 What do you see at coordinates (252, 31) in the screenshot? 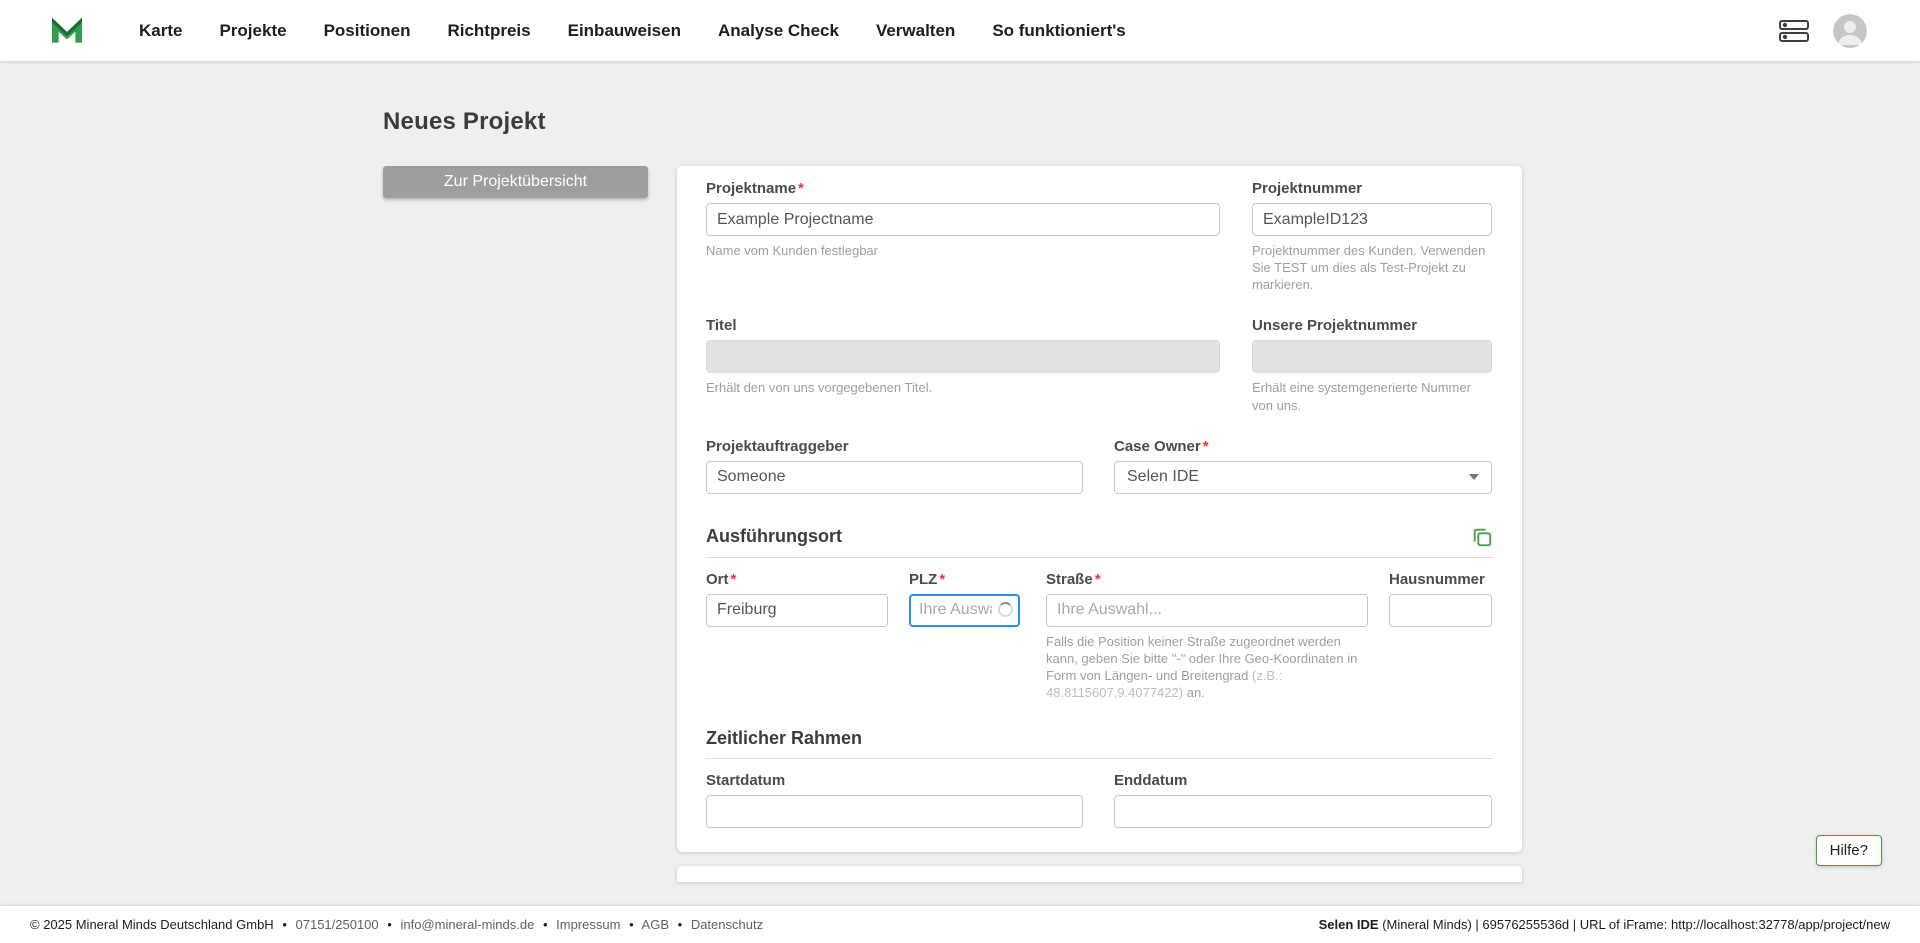
I see `nav-item-projekte: Projekte` at bounding box center [252, 31].